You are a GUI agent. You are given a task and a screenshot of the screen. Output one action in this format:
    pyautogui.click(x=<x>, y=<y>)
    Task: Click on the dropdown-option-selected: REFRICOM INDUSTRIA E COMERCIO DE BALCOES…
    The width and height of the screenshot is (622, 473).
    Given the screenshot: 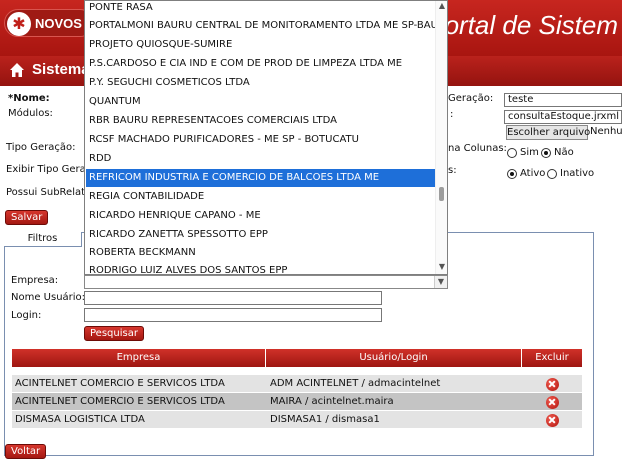 What is the action you would take?
    pyautogui.click(x=261, y=178)
    